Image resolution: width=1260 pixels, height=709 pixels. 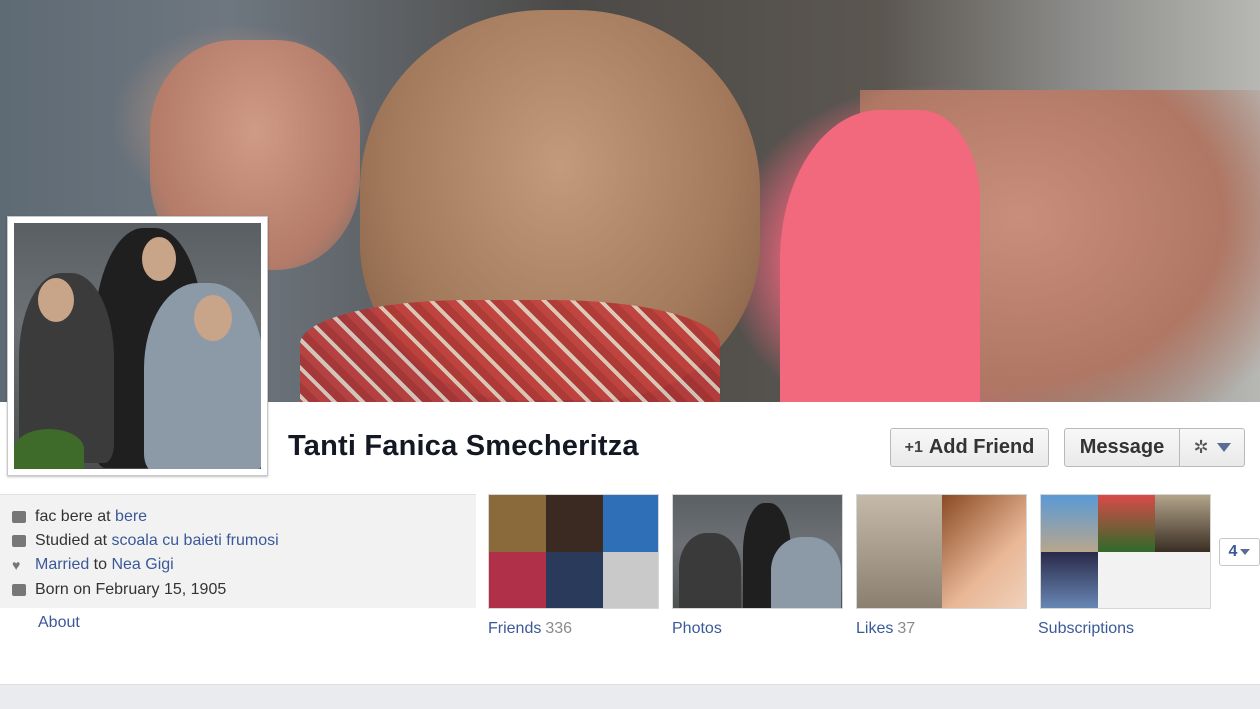 What do you see at coordinates (62, 565) in the screenshot?
I see `relationship-link: Married` at bounding box center [62, 565].